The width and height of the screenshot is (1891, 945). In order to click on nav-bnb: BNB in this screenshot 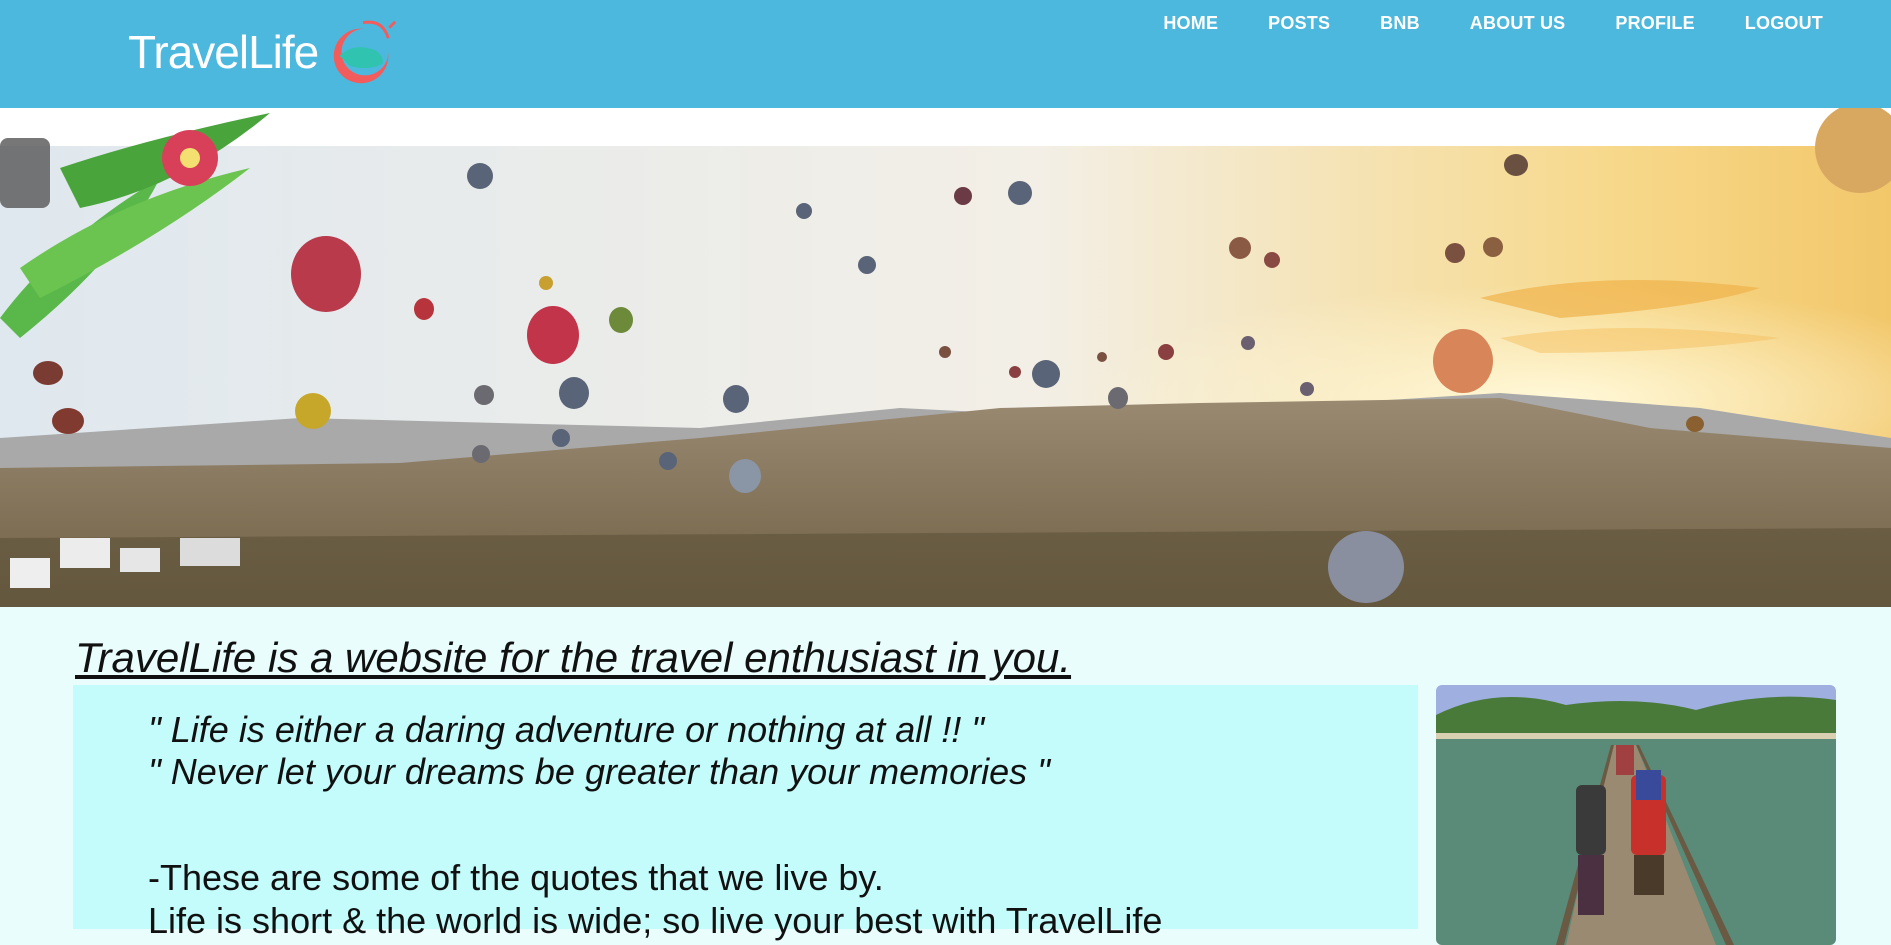, I will do `click(1400, 23)`.